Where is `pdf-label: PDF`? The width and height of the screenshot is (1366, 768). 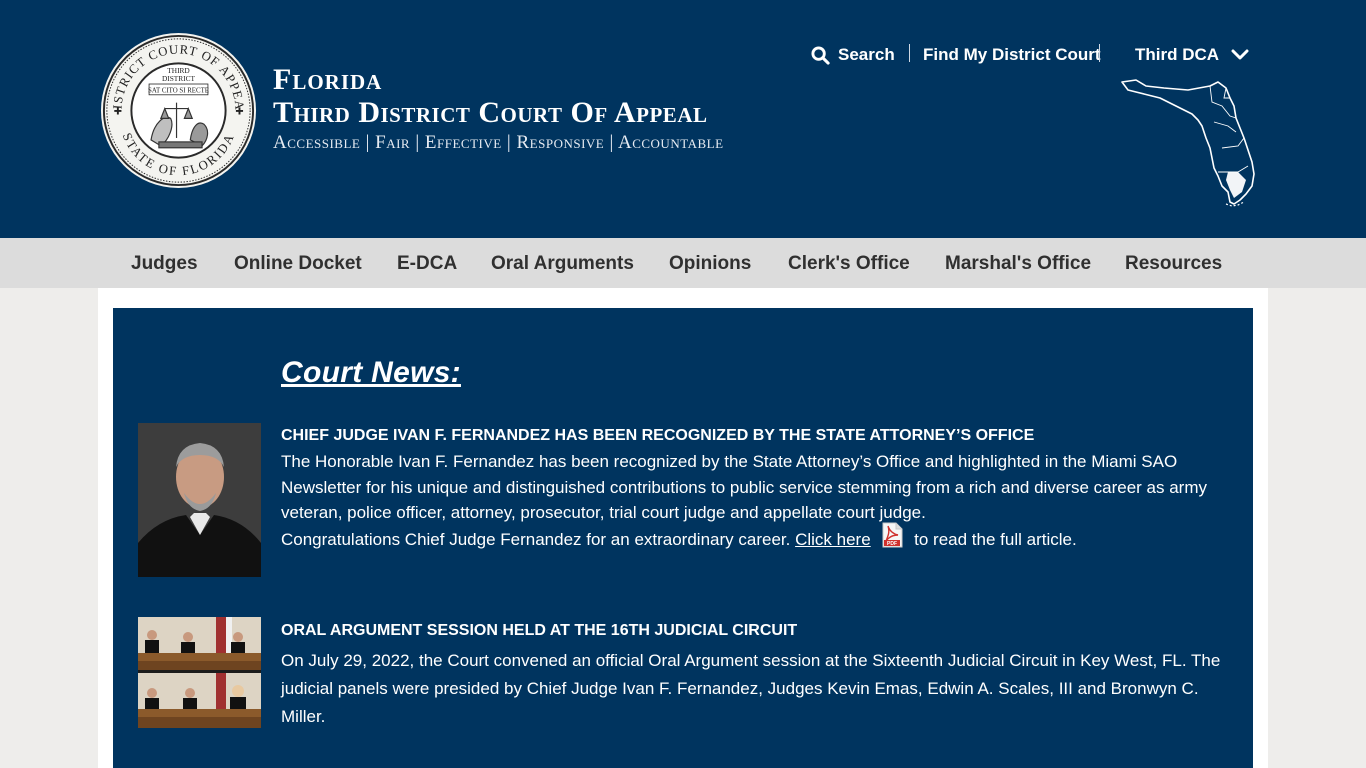
pdf-label: PDF is located at coordinates (892, 544).